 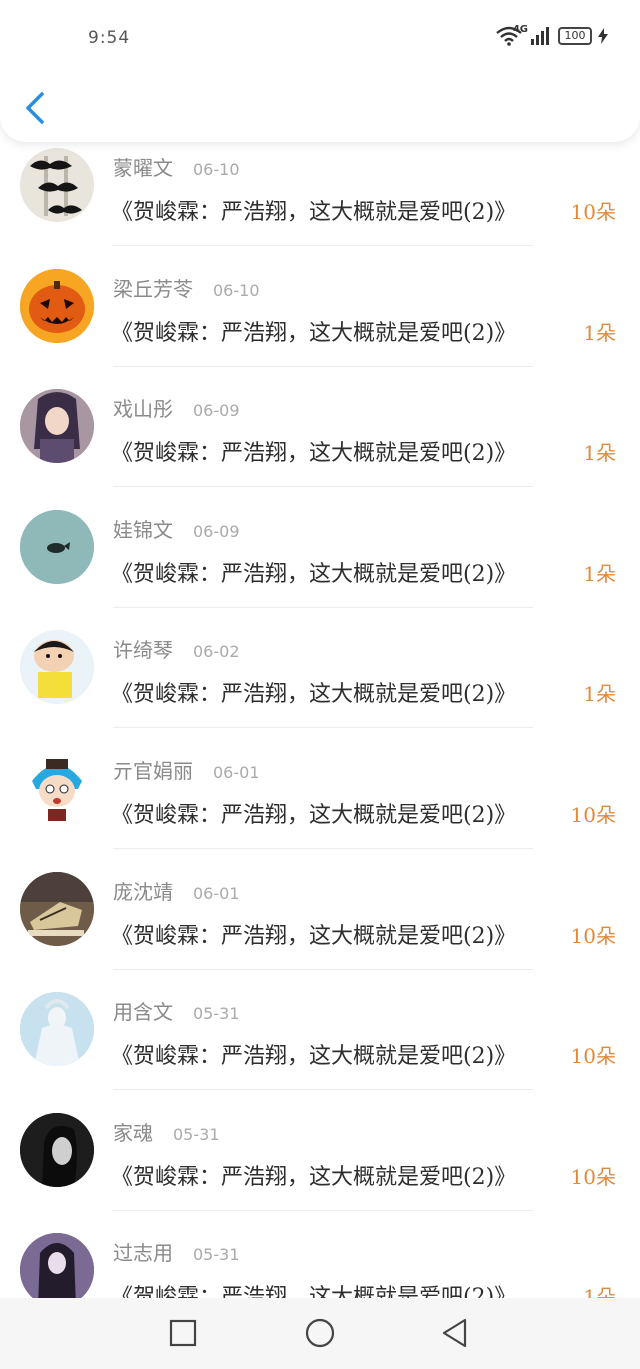 I want to click on list-item: 许绮琴 06-02 《贺峻霖：严浩翔，这大概就是爱吧(2)》 1朵, so click(x=320, y=684).